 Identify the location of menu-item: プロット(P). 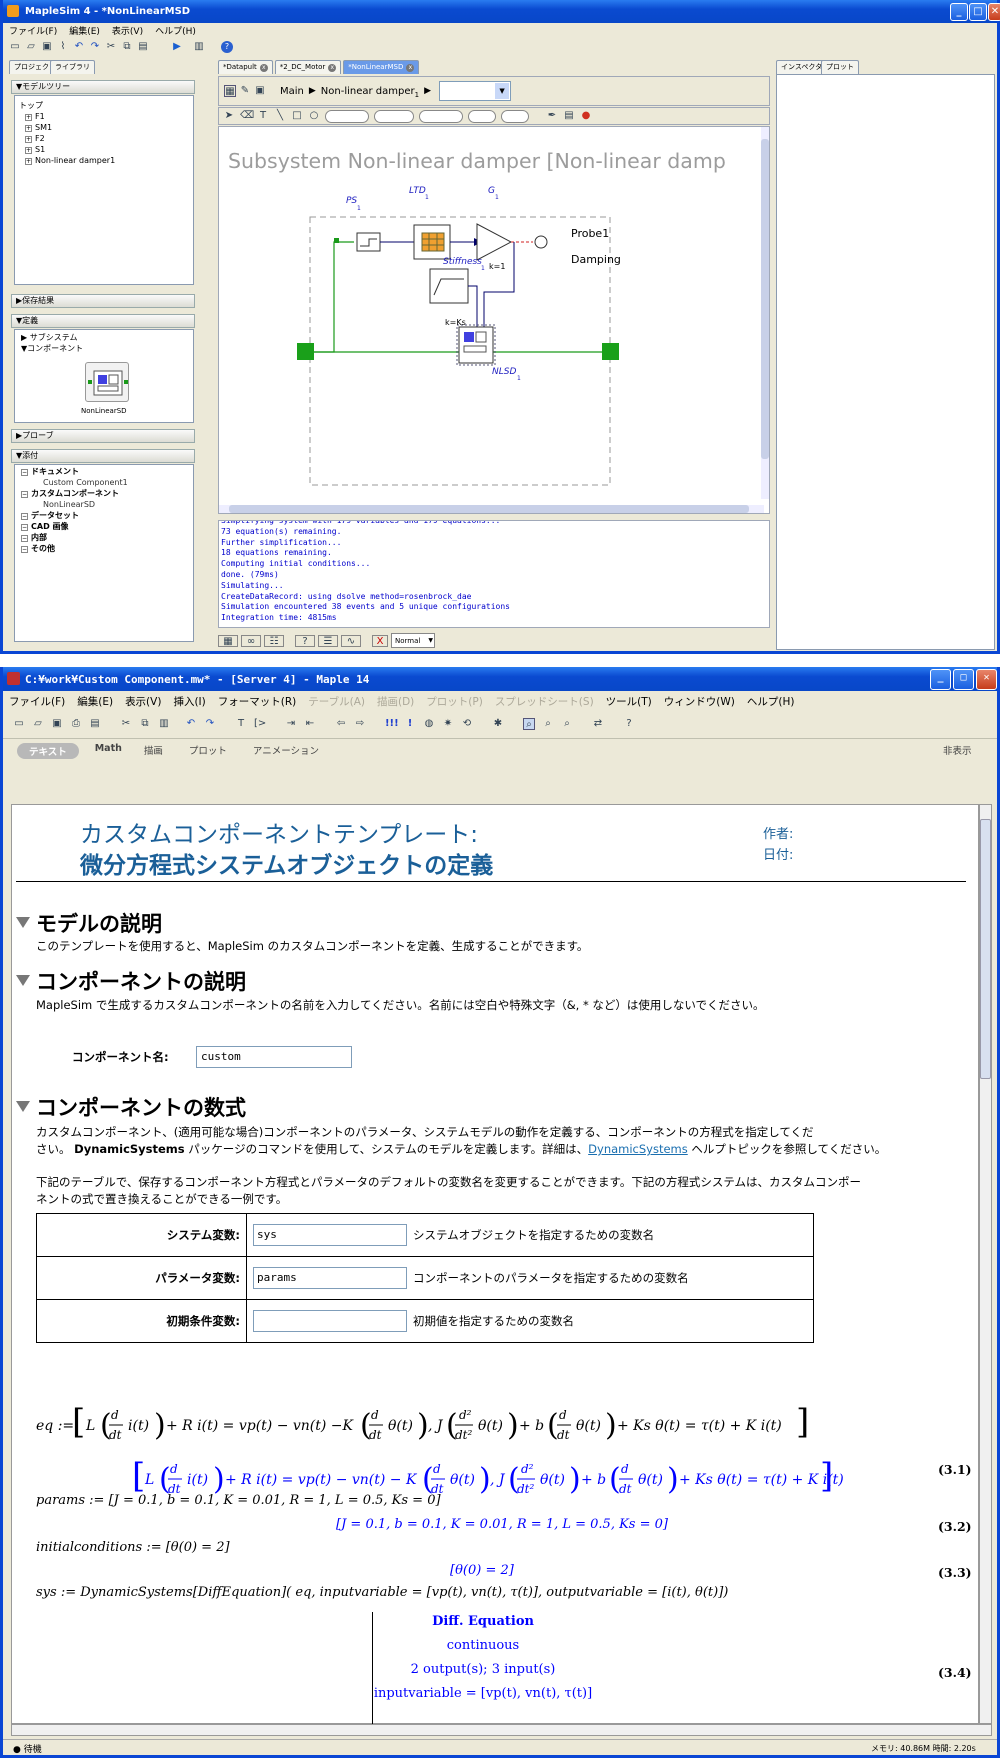
(454, 701).